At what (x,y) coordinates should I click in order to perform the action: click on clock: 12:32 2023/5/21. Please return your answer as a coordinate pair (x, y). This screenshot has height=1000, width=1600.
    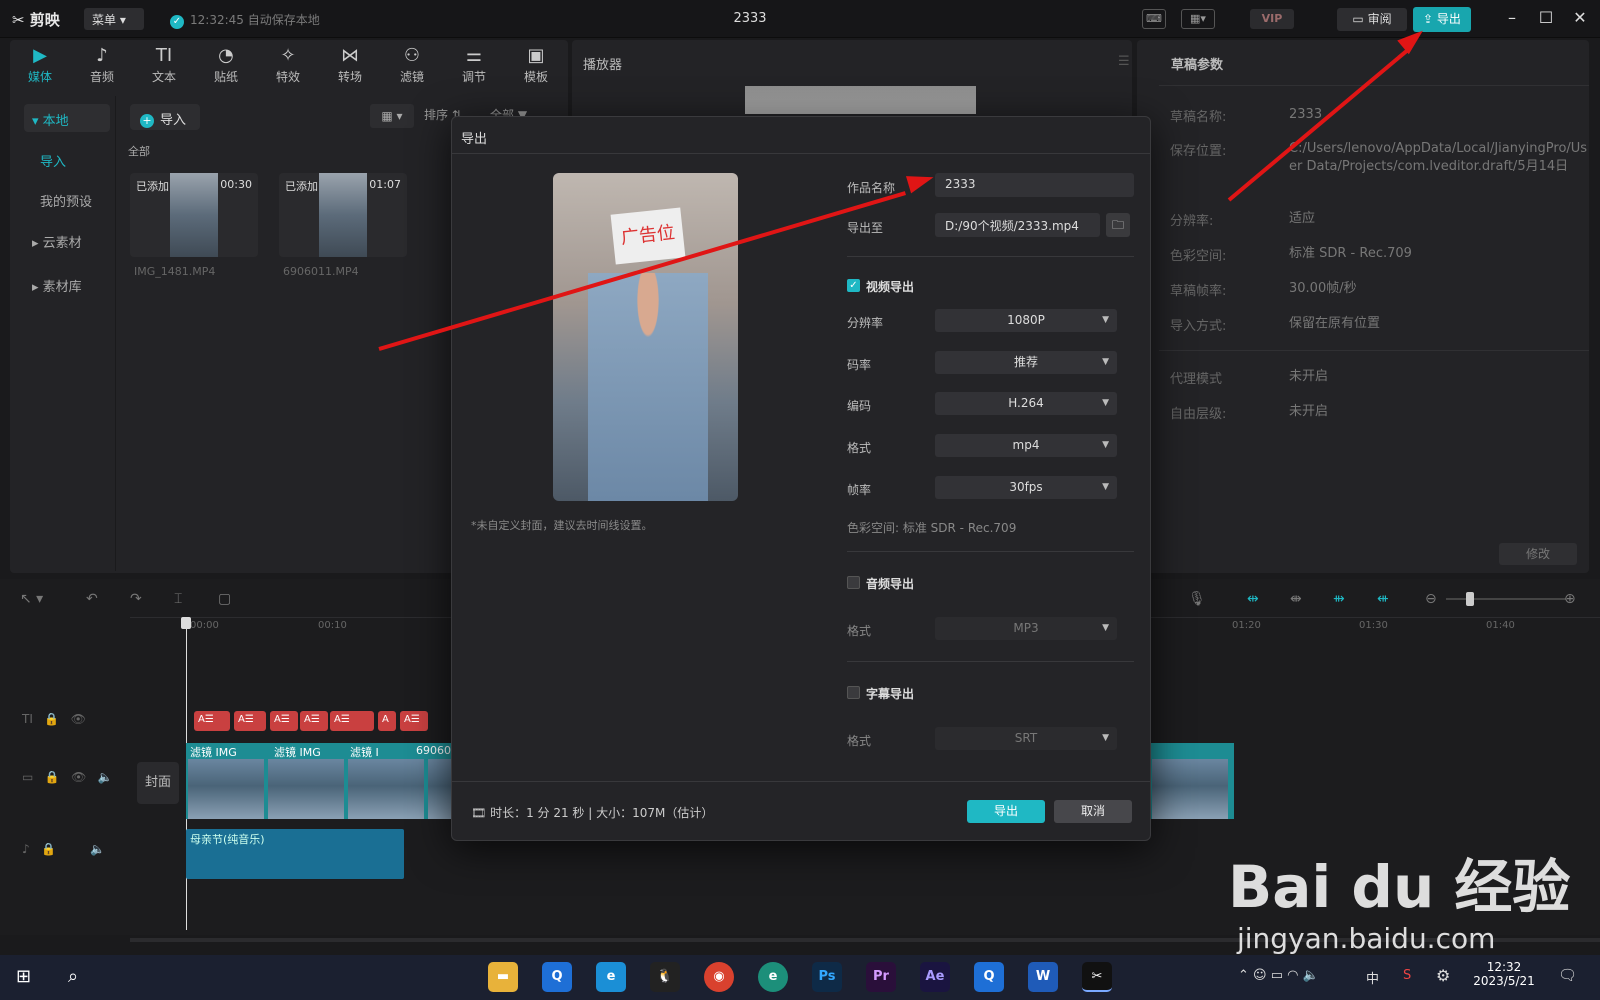
    Looking at the image, I should click on (1504, 974).